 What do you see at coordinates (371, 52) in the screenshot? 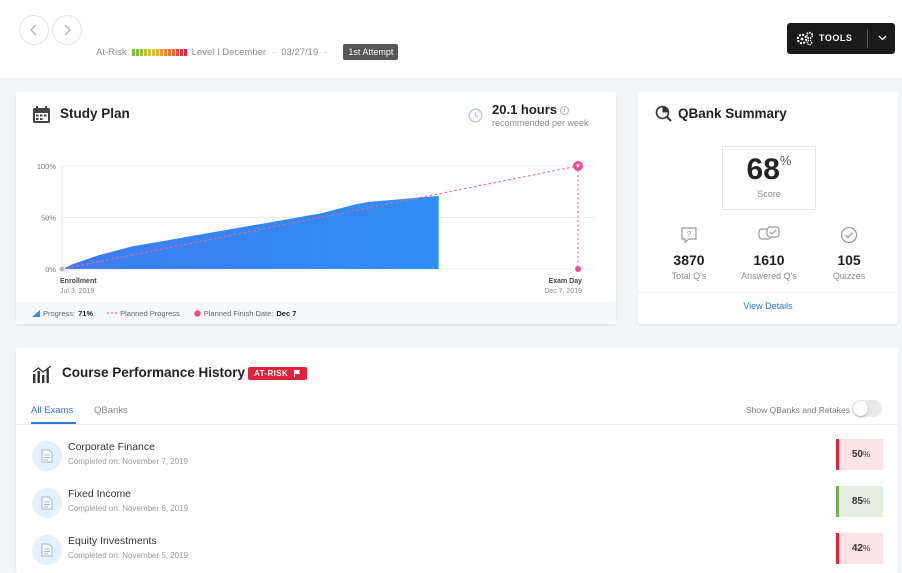
I see `attempt-badge: 1st Attempt` at bounding box center [371, 52].